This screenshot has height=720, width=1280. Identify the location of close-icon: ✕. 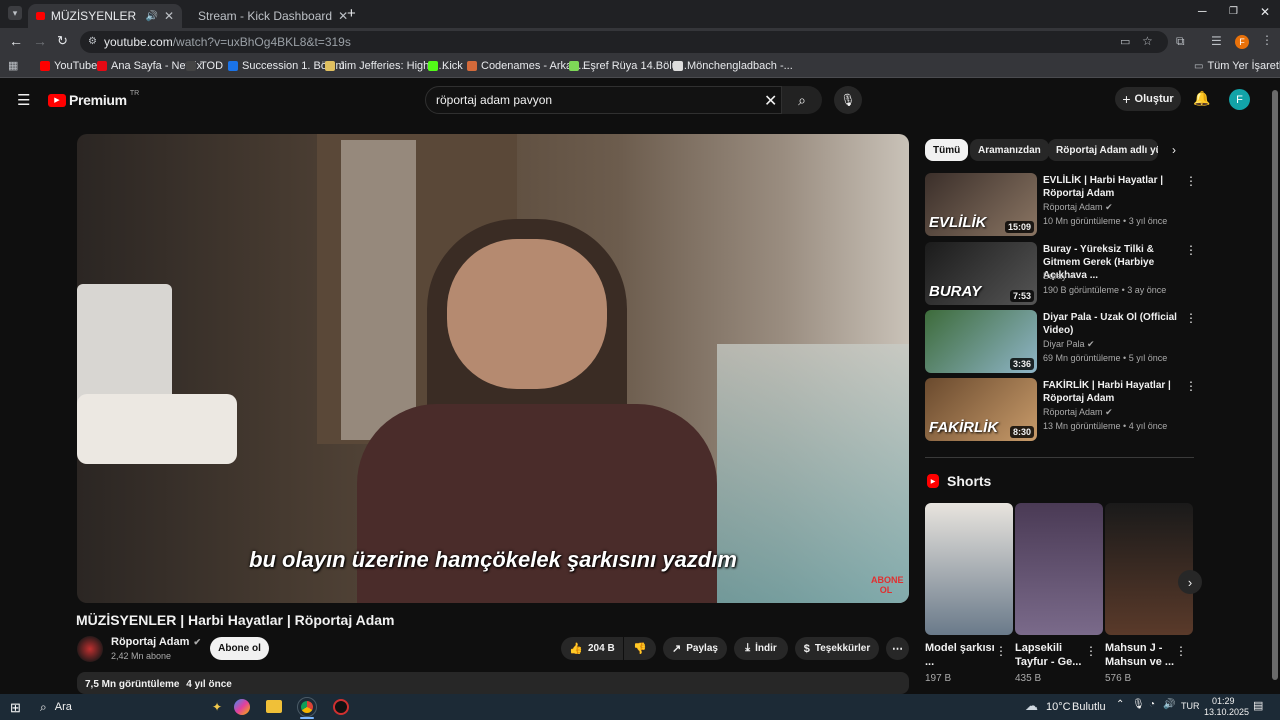
(169, 16).